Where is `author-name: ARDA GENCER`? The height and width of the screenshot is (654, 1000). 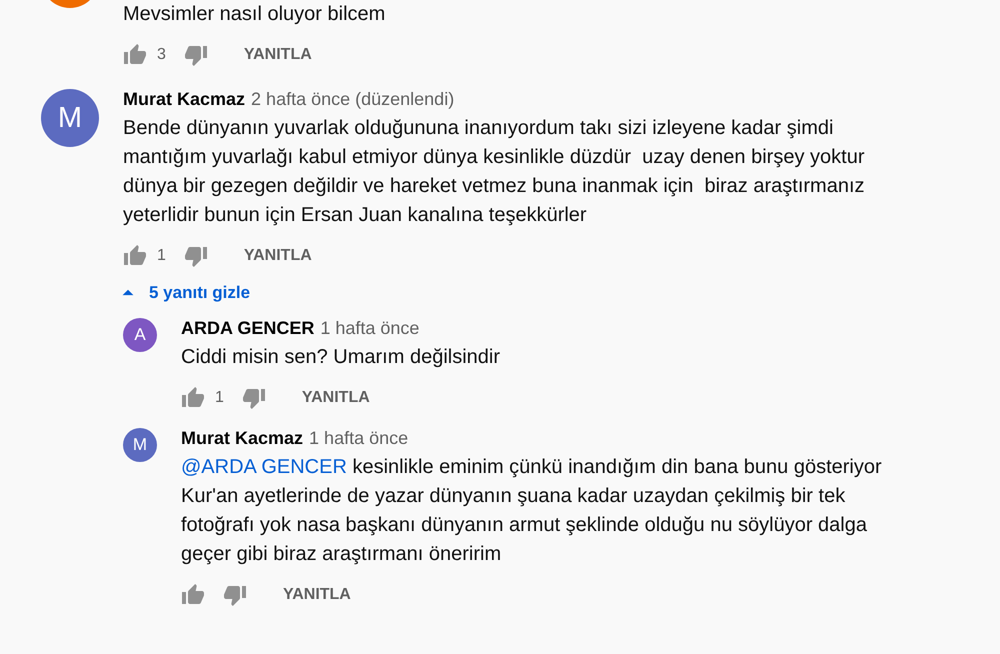 author-name: ARDA GENCER is located at coordinates (247, 328).